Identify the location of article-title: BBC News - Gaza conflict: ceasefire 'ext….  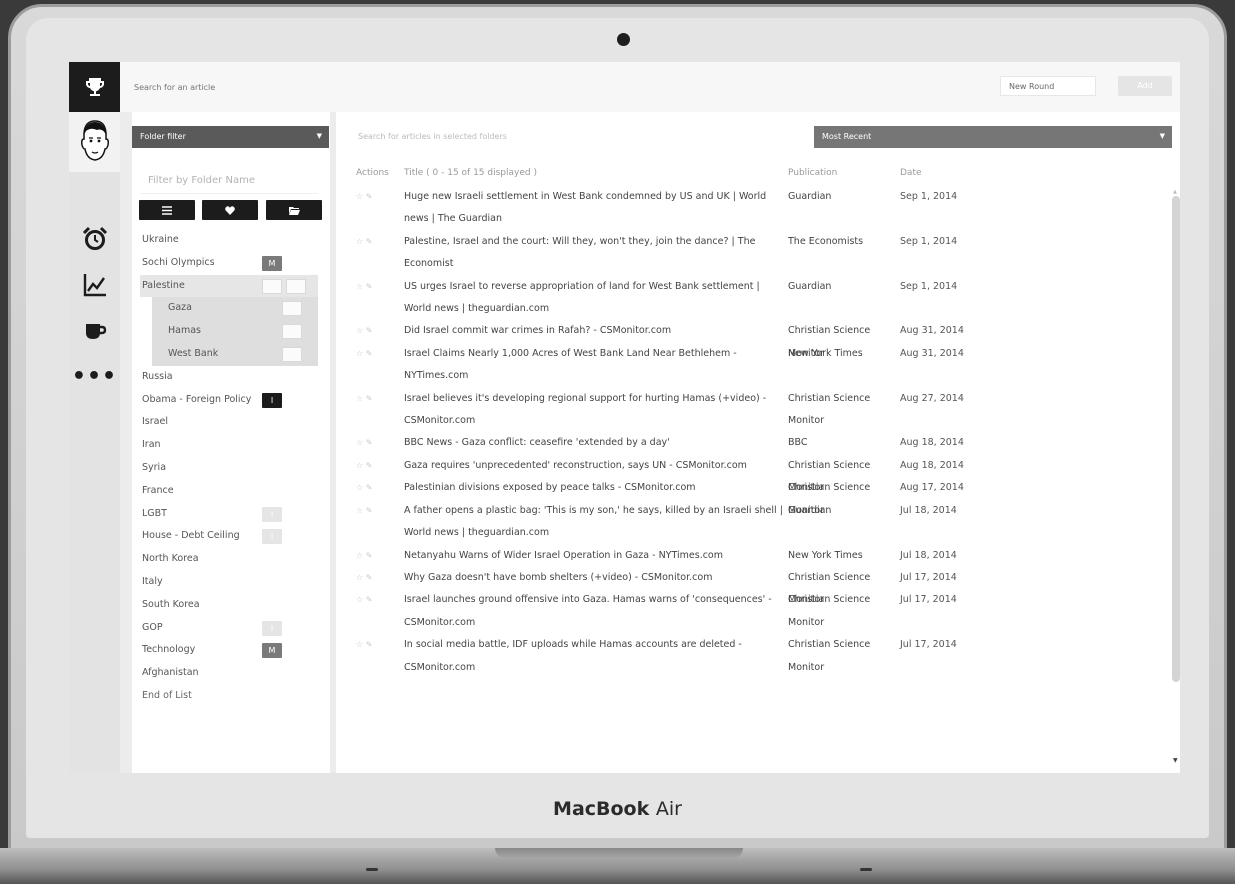
(595, 443).